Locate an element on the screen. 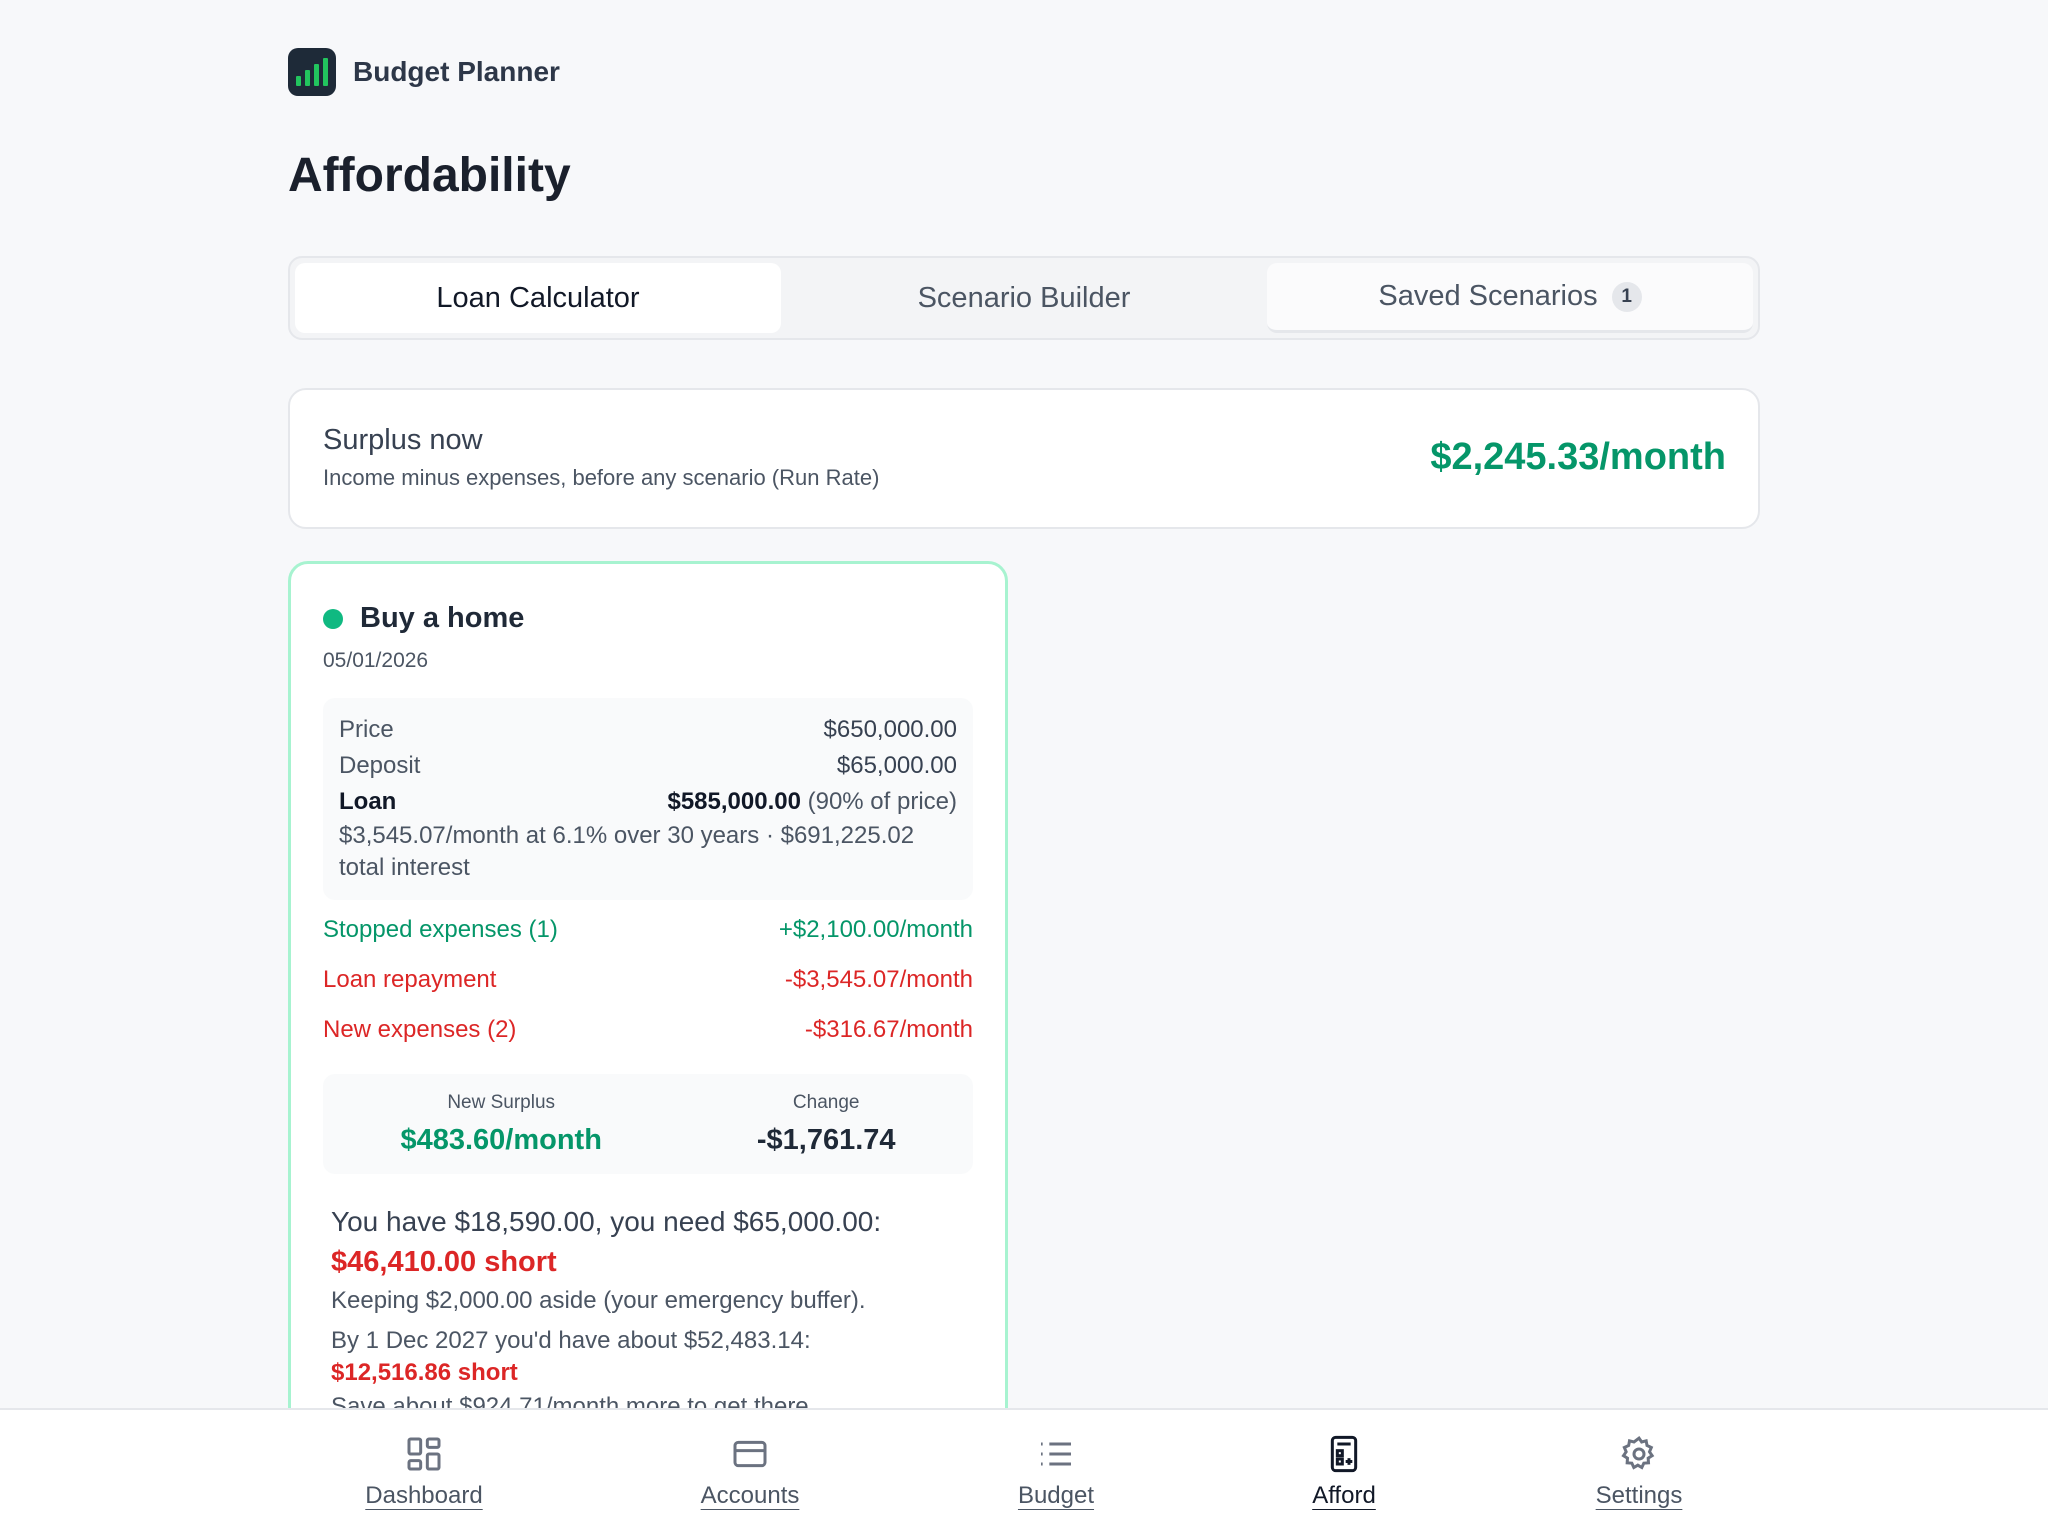  nav-label: Budget is located at coordinates (1056, 1495).